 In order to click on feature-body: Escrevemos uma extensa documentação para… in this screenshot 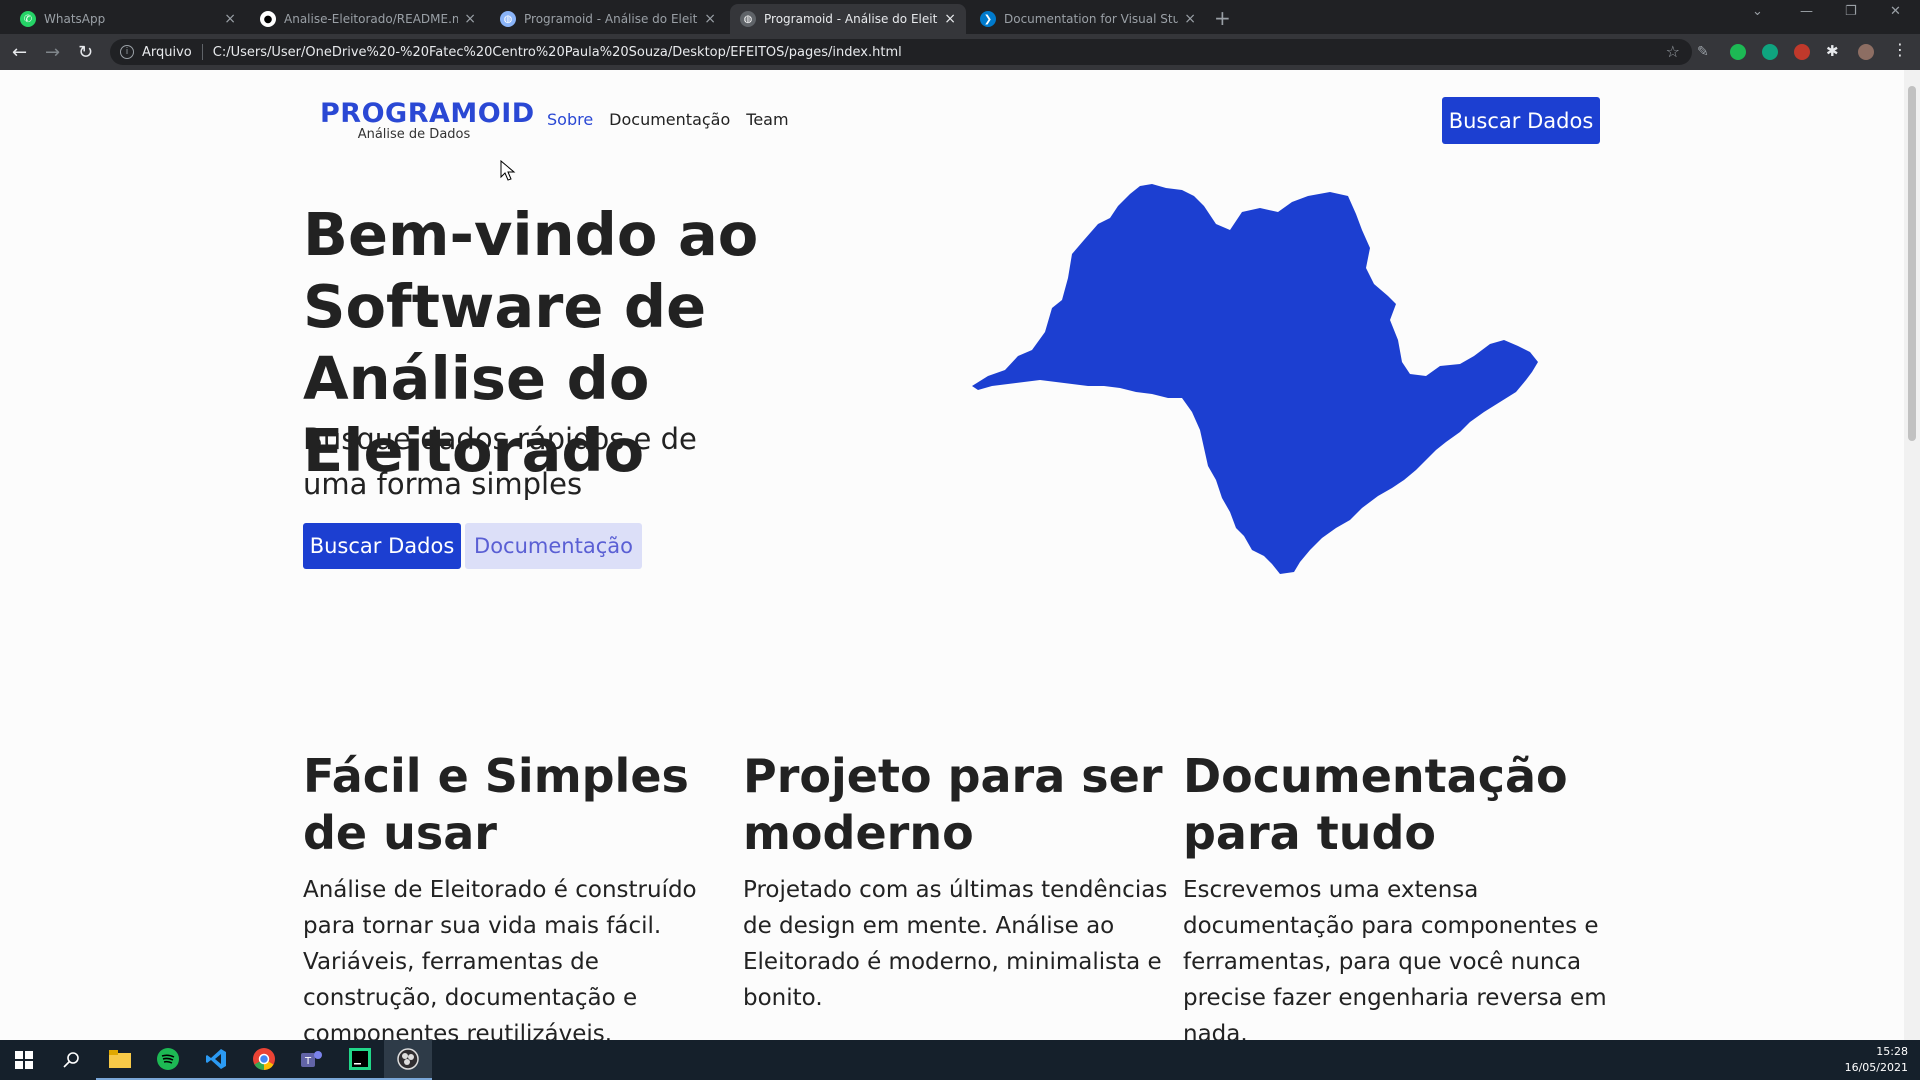, I will do `click(1395, 958)`.